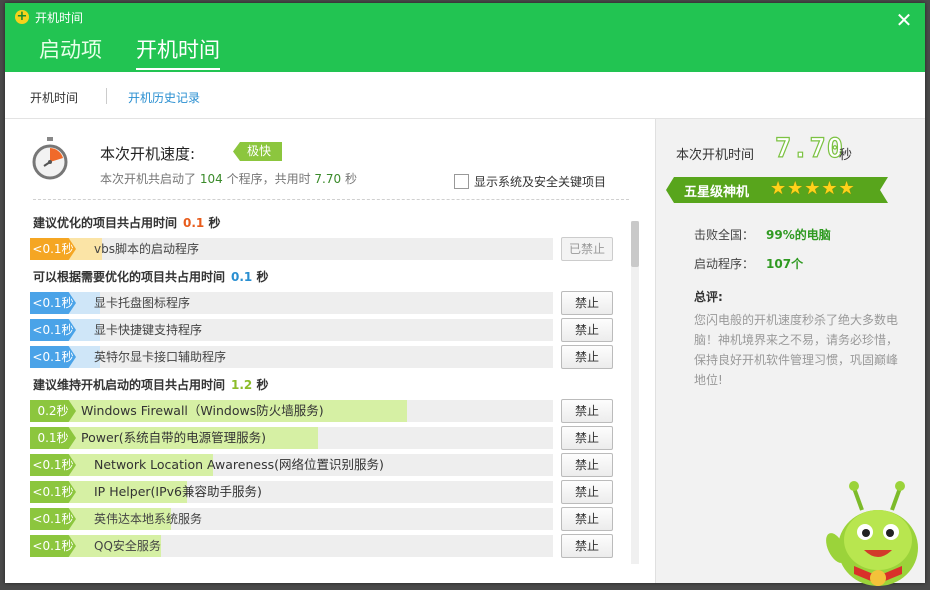 The height and width of the screenshot is (590, 930). I want to click on group-title: 建议维持开机启动的项目共占用时间, so click(129, 385).